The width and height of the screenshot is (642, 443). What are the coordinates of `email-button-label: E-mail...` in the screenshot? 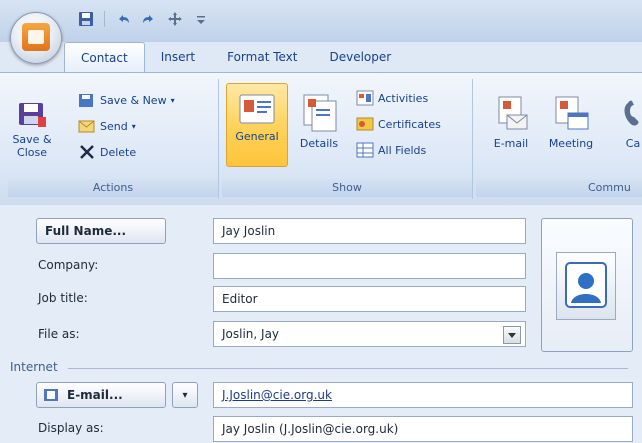 It's located at (95, 395).